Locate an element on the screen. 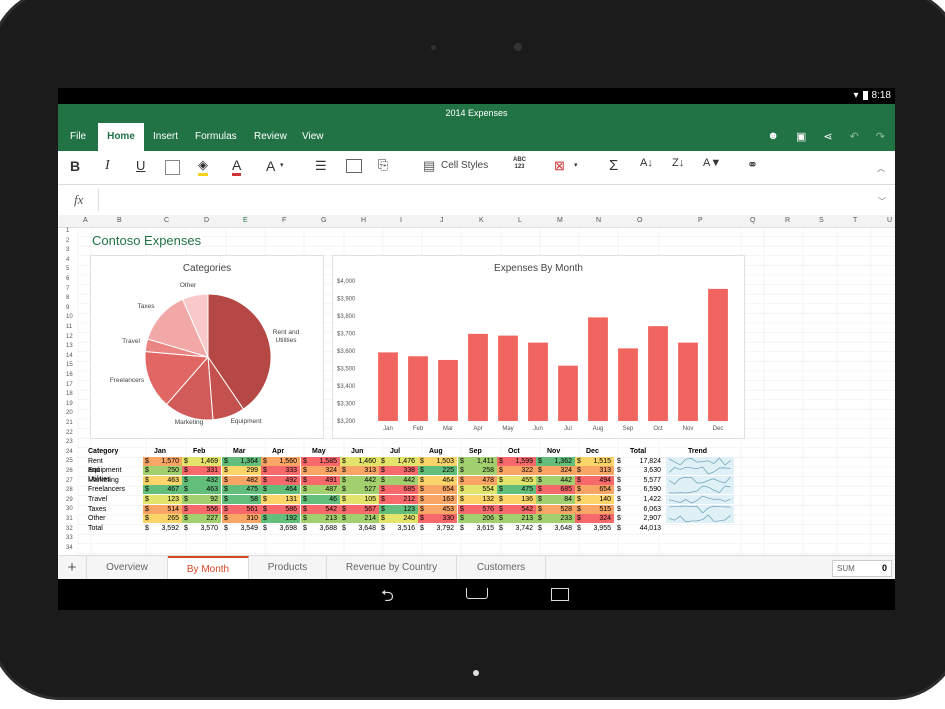  month-cell: $3,570 is located at coordinates (201, 528).